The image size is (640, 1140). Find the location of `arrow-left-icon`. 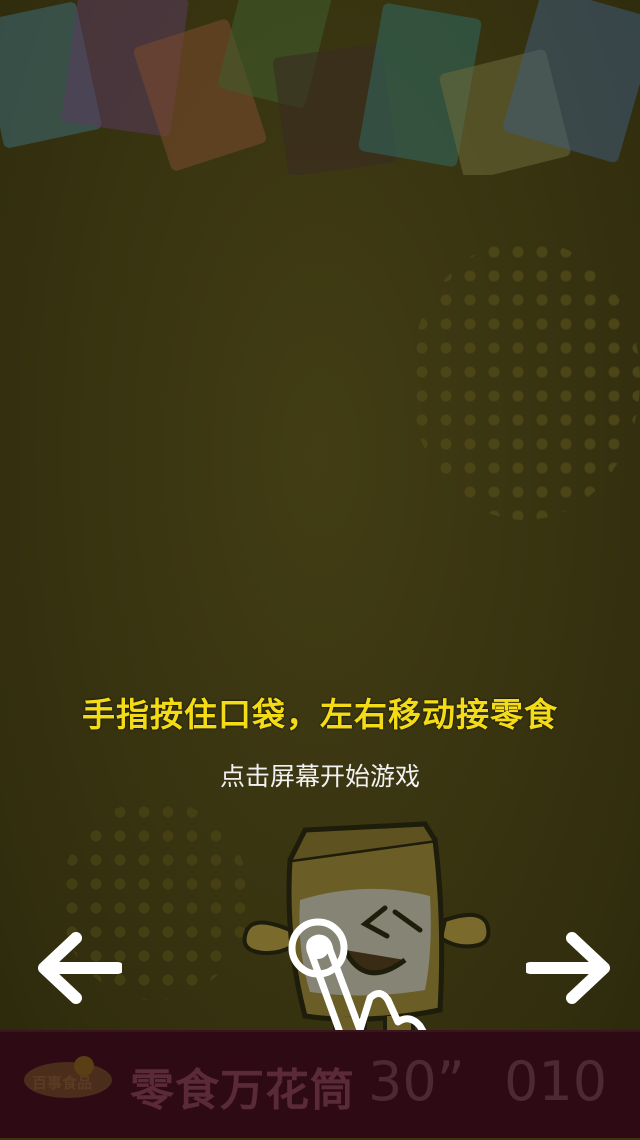

arrow-left-icon is located at coordinates (81, 968).